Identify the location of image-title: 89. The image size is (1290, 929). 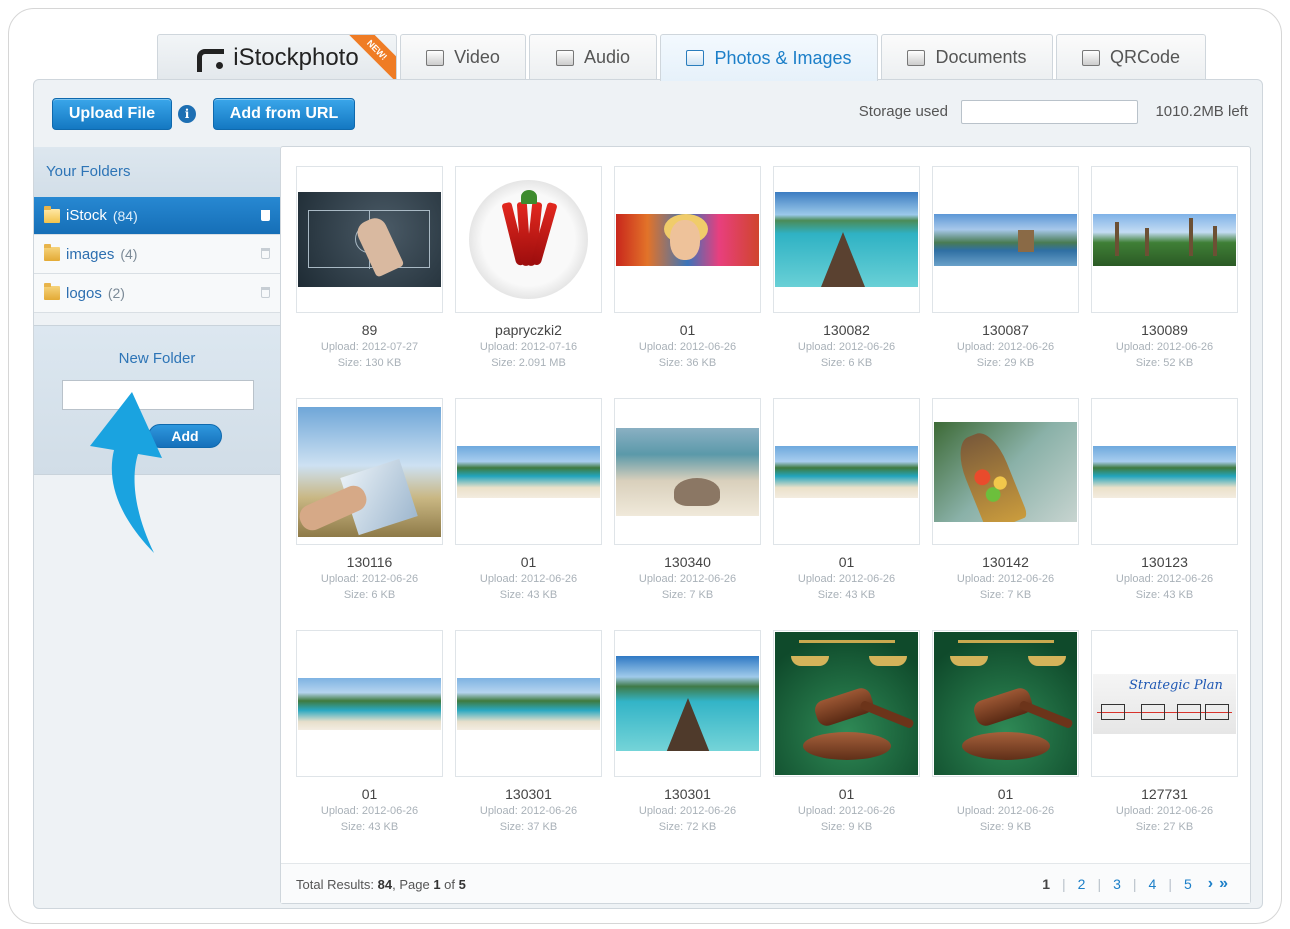
(369, 330).